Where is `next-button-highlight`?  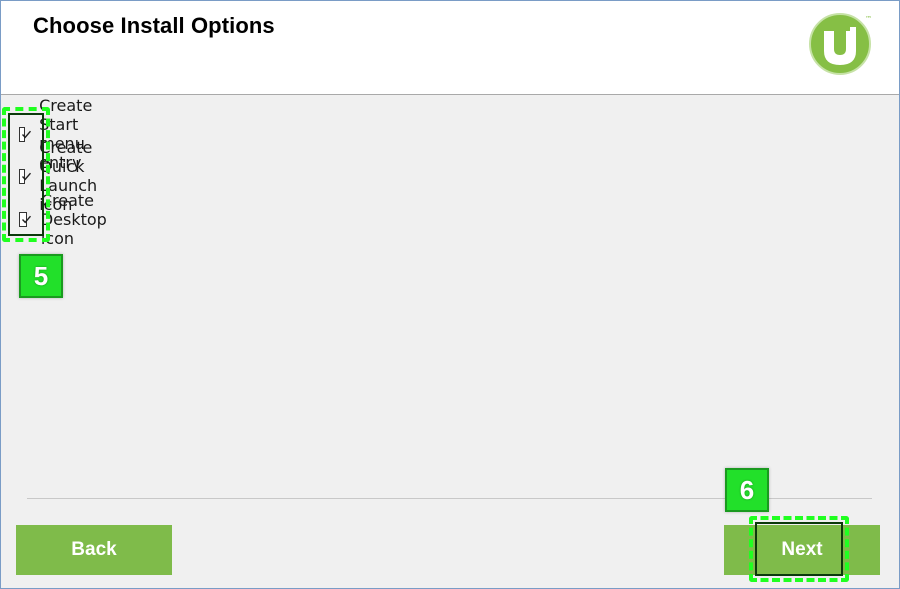 next-button-highlight is located at coordinates (799, 549).